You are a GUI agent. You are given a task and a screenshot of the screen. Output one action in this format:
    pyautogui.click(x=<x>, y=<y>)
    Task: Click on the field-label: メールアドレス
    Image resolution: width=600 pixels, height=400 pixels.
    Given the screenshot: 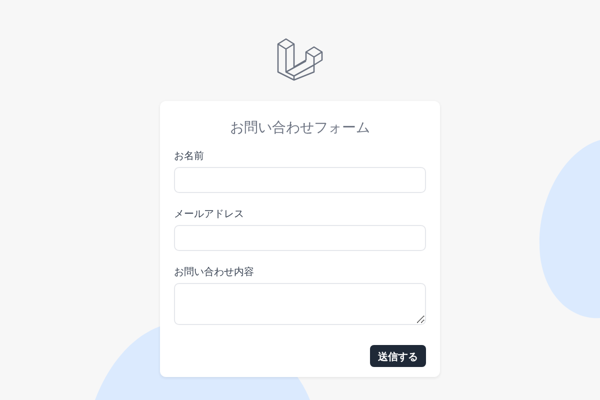 What is the action you would take?
    pyautogui.click(x=209, y=214)
    